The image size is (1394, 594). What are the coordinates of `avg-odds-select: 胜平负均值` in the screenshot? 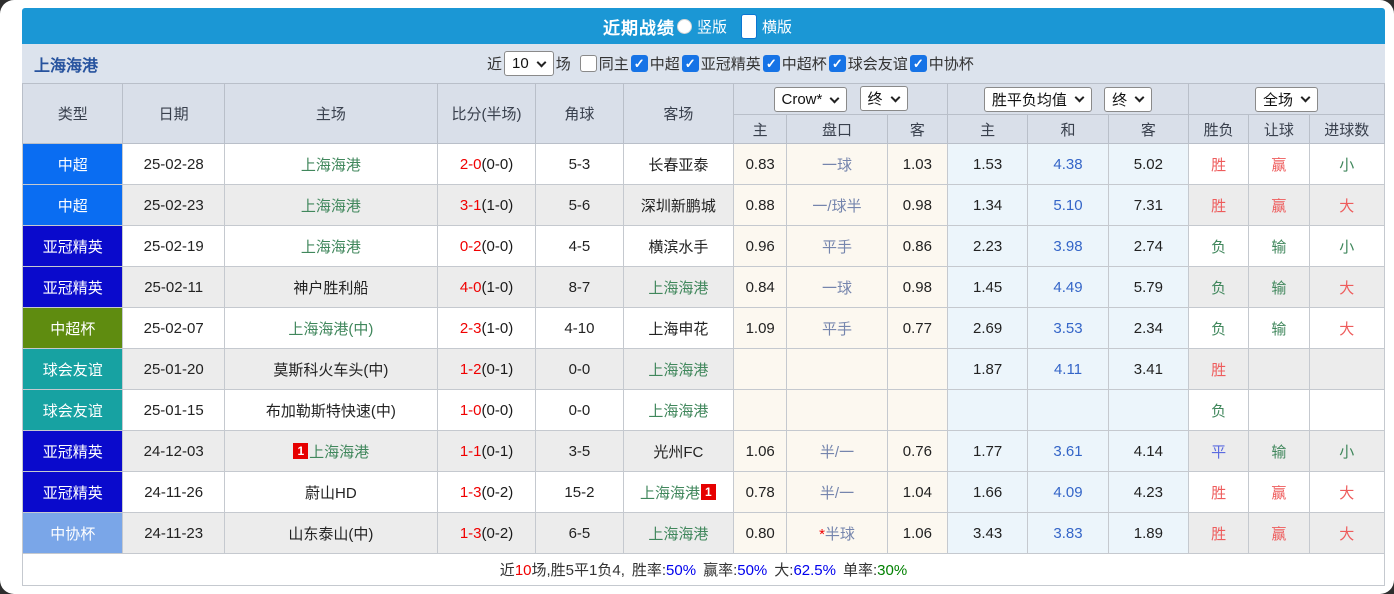 It's located at (1037, 99).